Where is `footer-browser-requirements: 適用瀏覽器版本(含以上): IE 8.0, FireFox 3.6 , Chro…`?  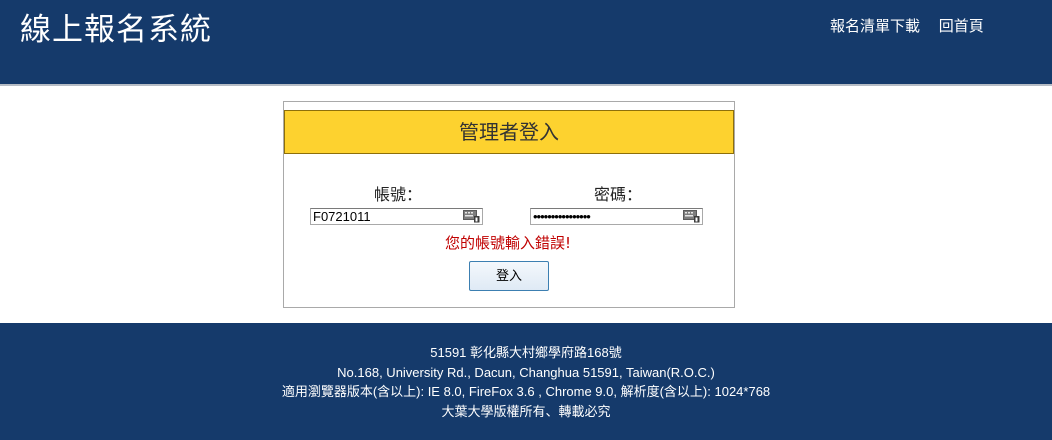 footer-browser-requirements: 適用瀏覽器版本(含以上): IE 8.0, FireFox 3.6 , Chro… is located at coordinates (526, 391).